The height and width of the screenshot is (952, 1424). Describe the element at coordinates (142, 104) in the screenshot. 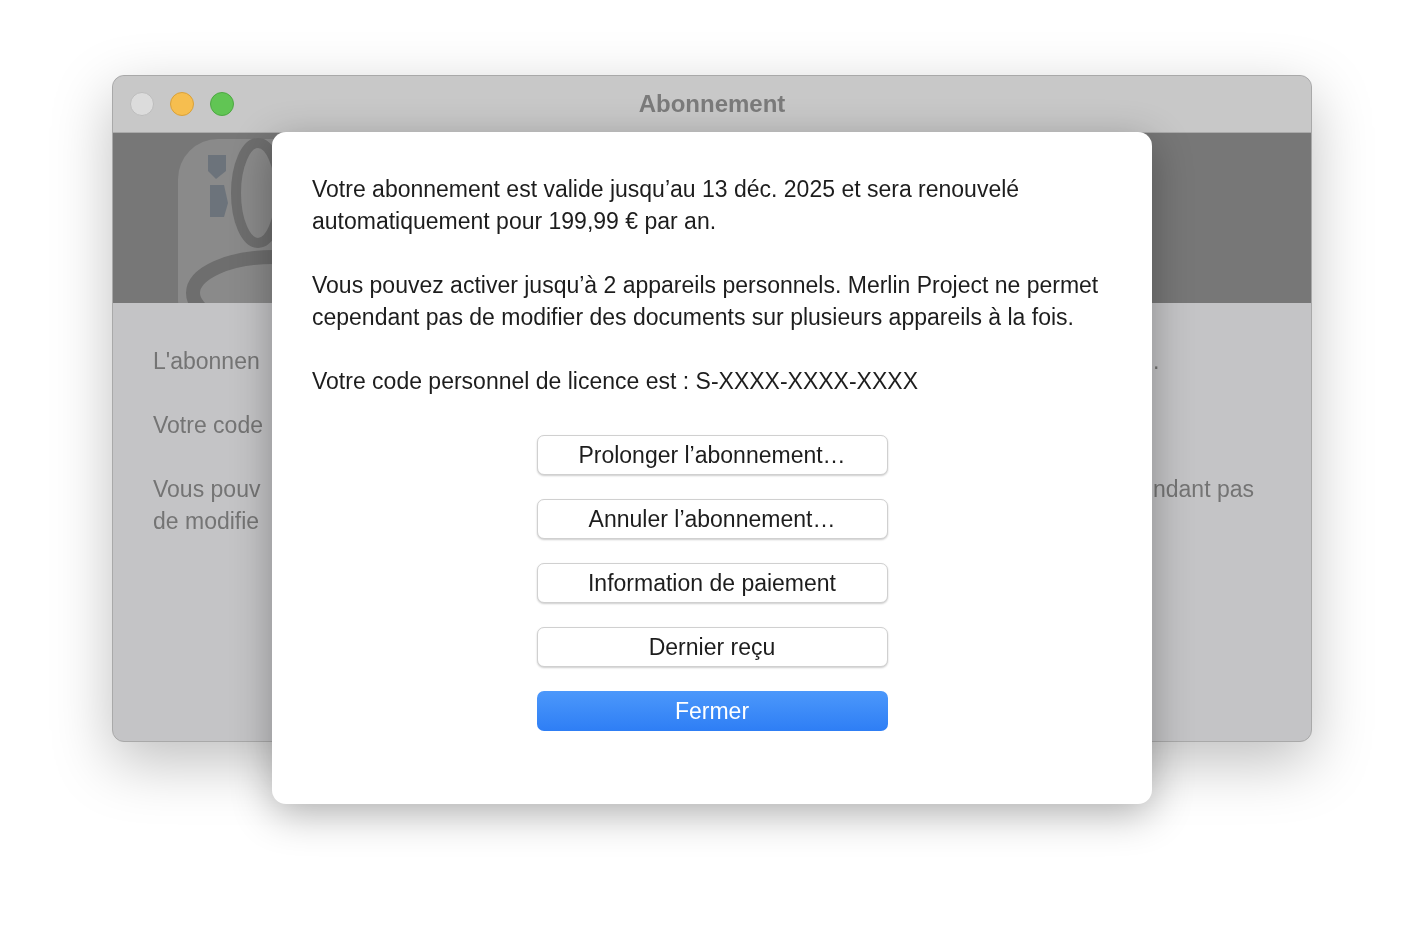

I see `close-button` at that location.